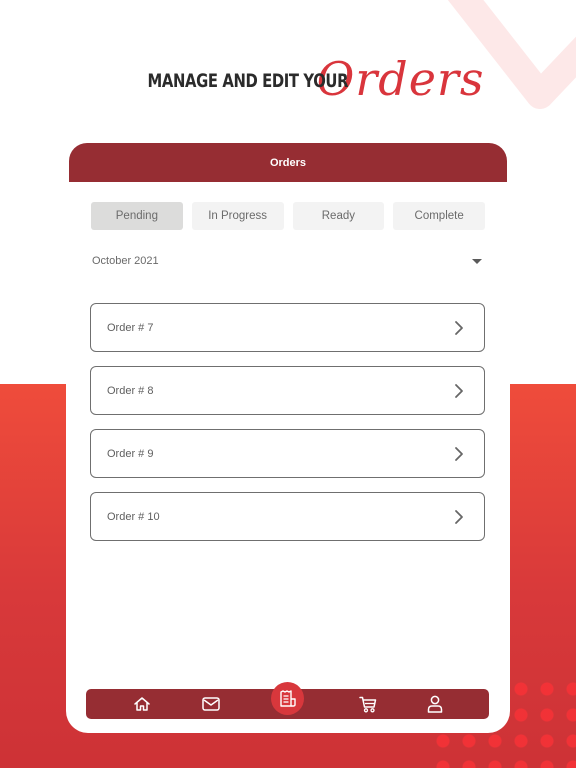 The width and height of the screenshot is (576, 768). Describe the element at coordinates (477, 261) in the screenshot. I see `caret-down-icon` at that location.